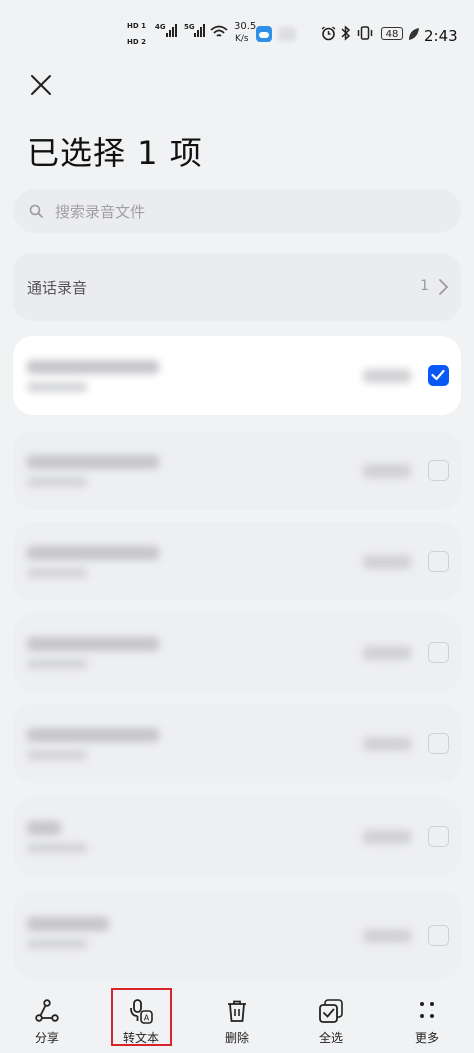  What do you see at coordinates (41, 85) in the screenshot?
I see `close-icon` at bounding box center [41, 85].